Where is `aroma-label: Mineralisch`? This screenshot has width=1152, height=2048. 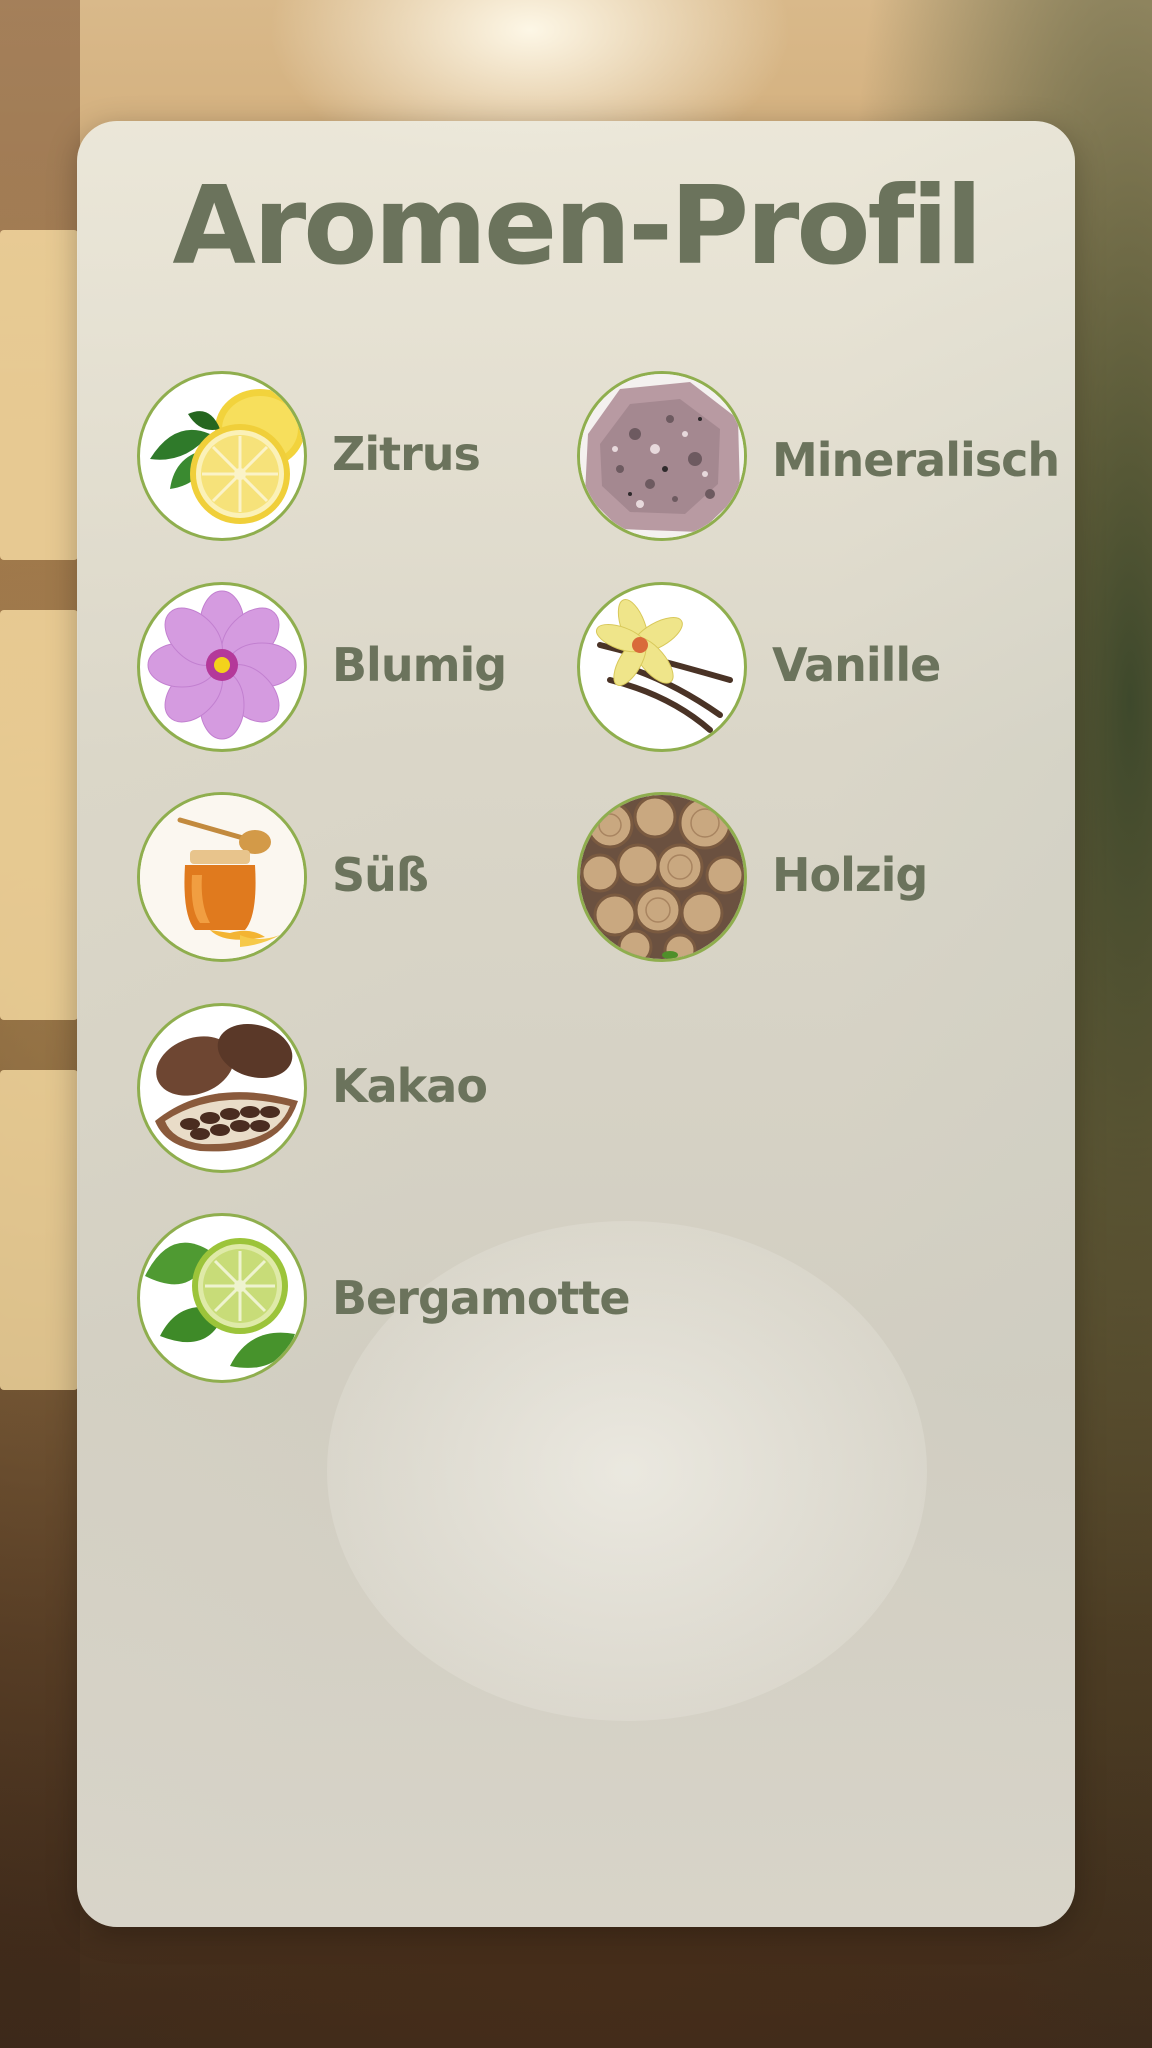 aroma-label: Mineralisch is located at coordinates (916, 460).